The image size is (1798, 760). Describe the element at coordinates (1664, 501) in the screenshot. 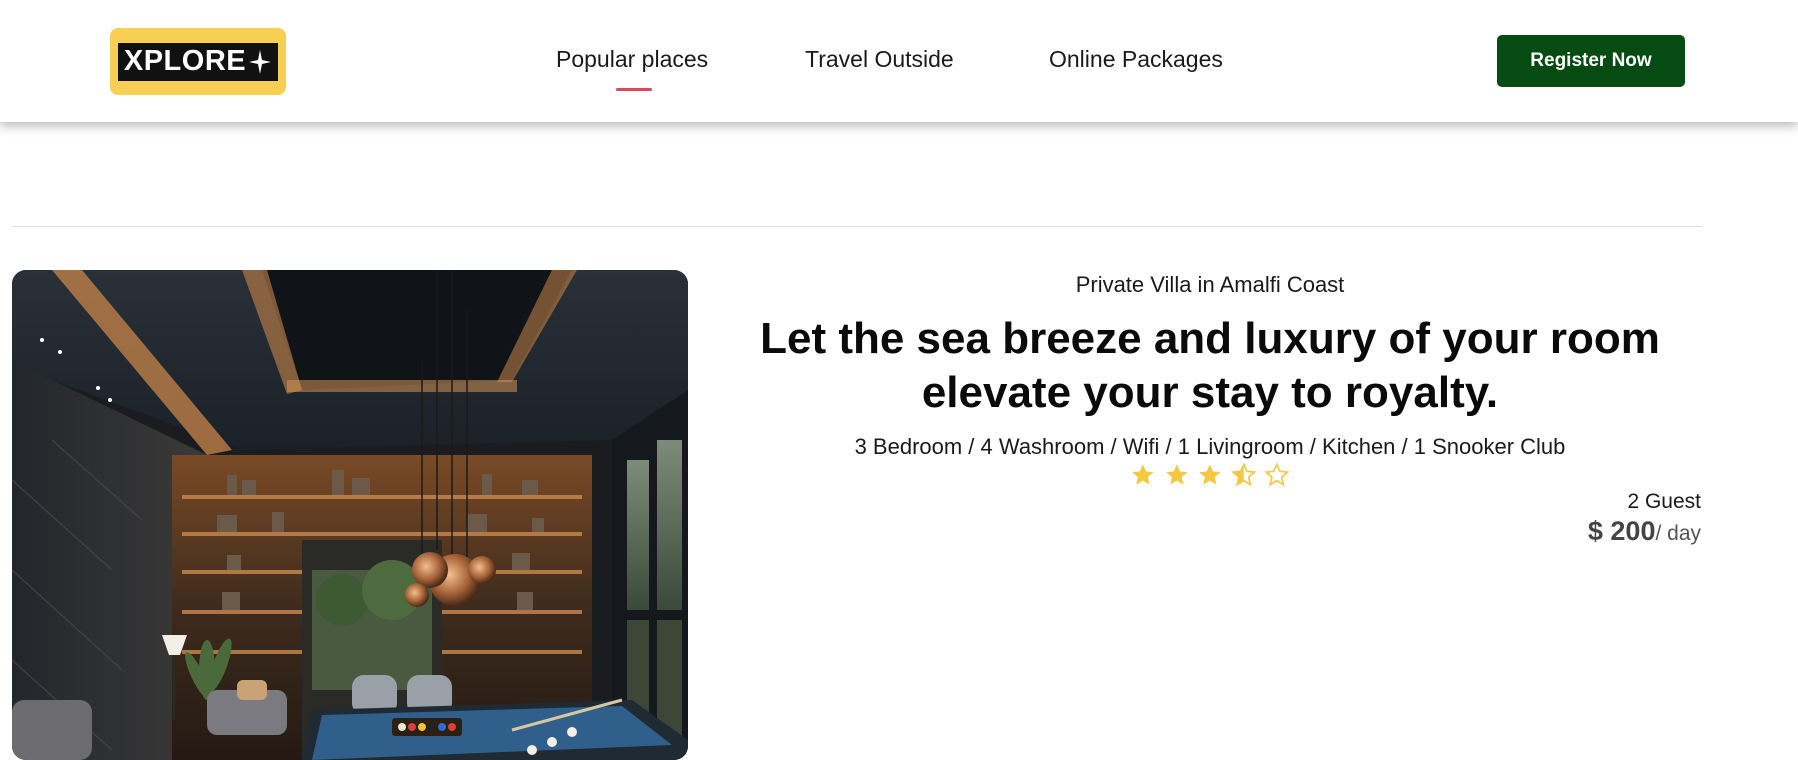

I see `guest-count: 2 Guest` at that location.